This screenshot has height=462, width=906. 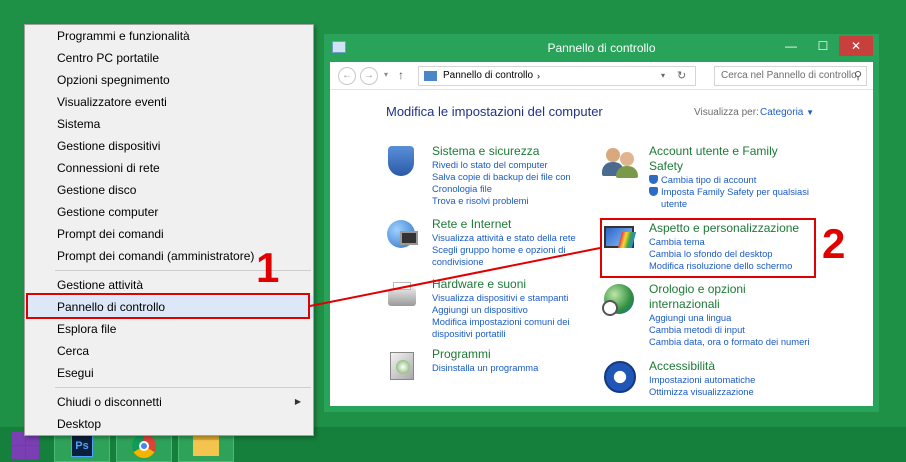 I want to click on step-number-2: 2, so click(x=834, y=243).